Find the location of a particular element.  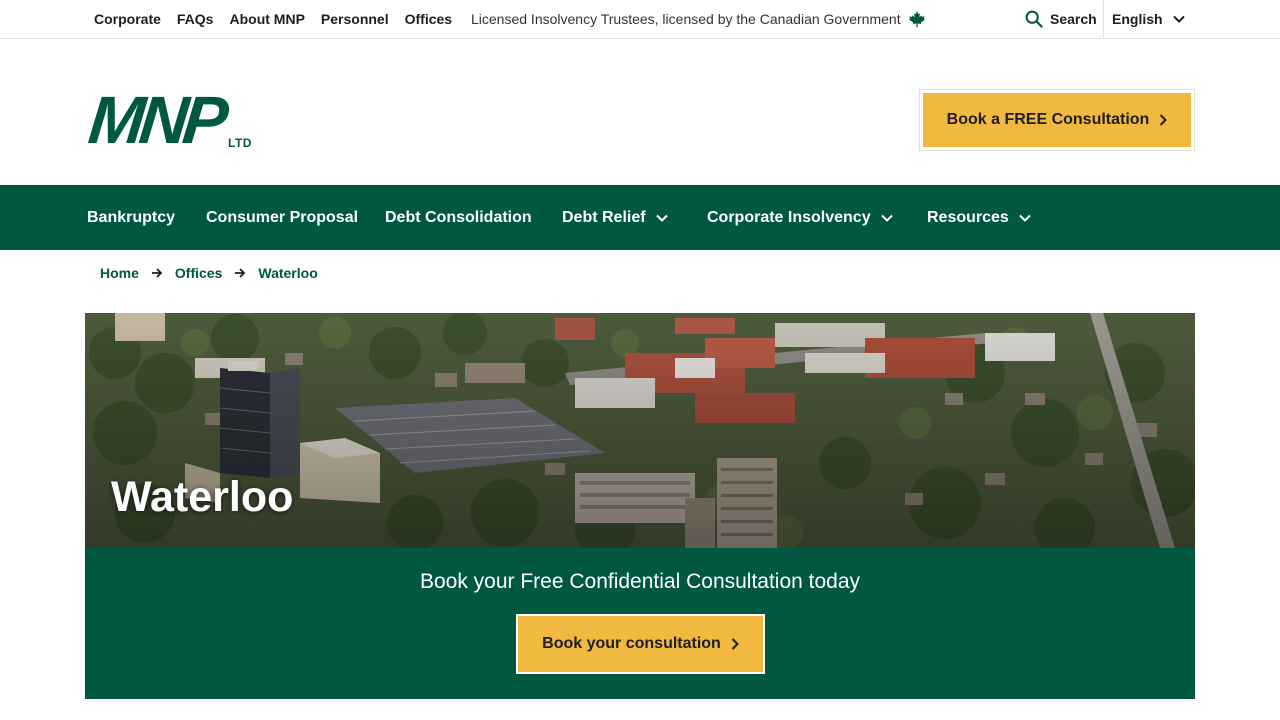

nav-item-label: Debt Consolidation is located at coordinates (458, 217).